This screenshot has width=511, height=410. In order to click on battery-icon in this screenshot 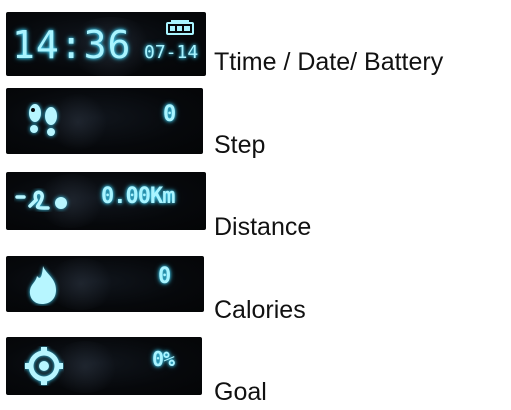, I will do `click(180, 27)`.